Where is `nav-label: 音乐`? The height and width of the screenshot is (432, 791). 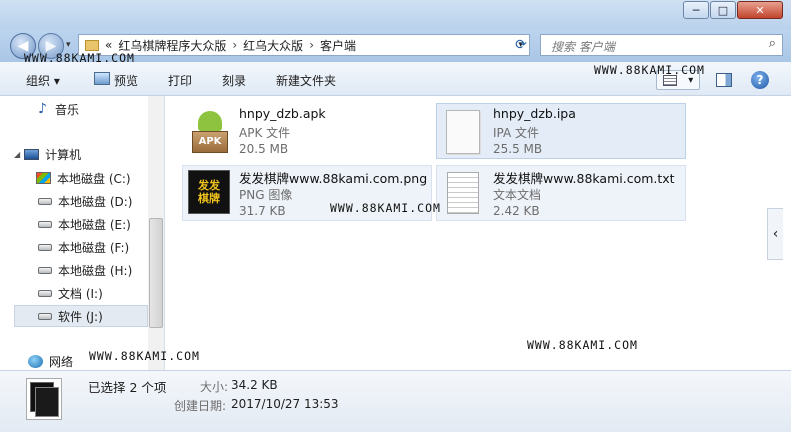 nav-label: 音乐 is located at coordinates (66, 109).